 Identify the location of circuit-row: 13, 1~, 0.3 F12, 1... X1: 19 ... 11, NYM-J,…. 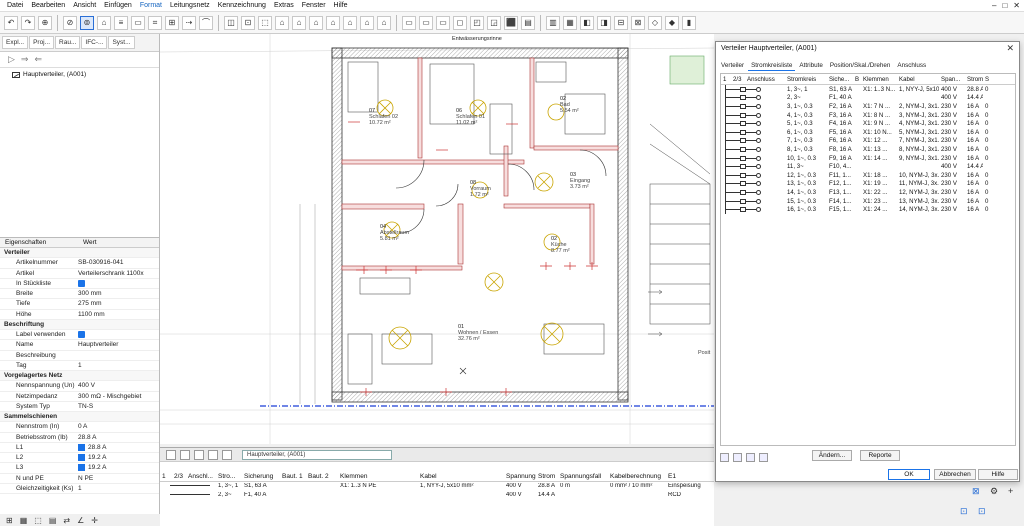
(868, 184).